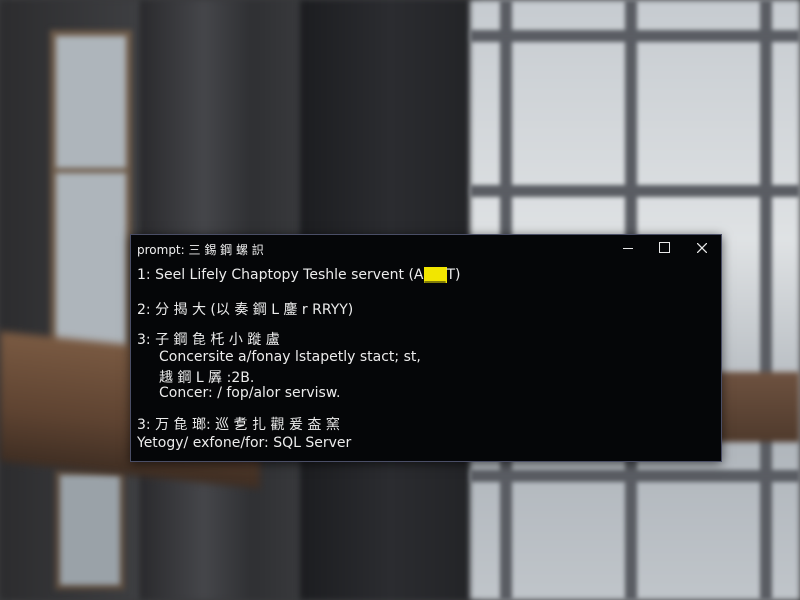 The width and height of the screenshot is (800, 600). I want to click on console-line: Concersite a/fonay lstapetly stact; st,, so click(290, 357).